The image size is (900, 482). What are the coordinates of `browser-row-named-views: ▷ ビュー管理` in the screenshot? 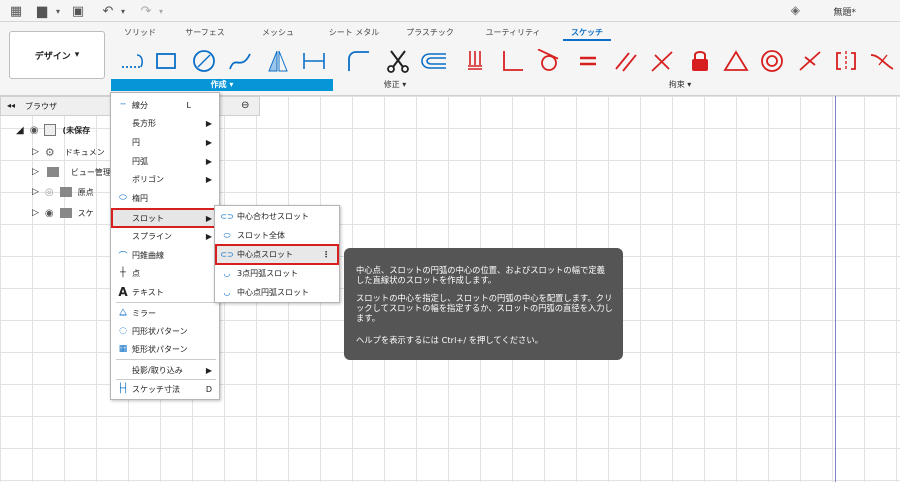 It's located at (71, 172).